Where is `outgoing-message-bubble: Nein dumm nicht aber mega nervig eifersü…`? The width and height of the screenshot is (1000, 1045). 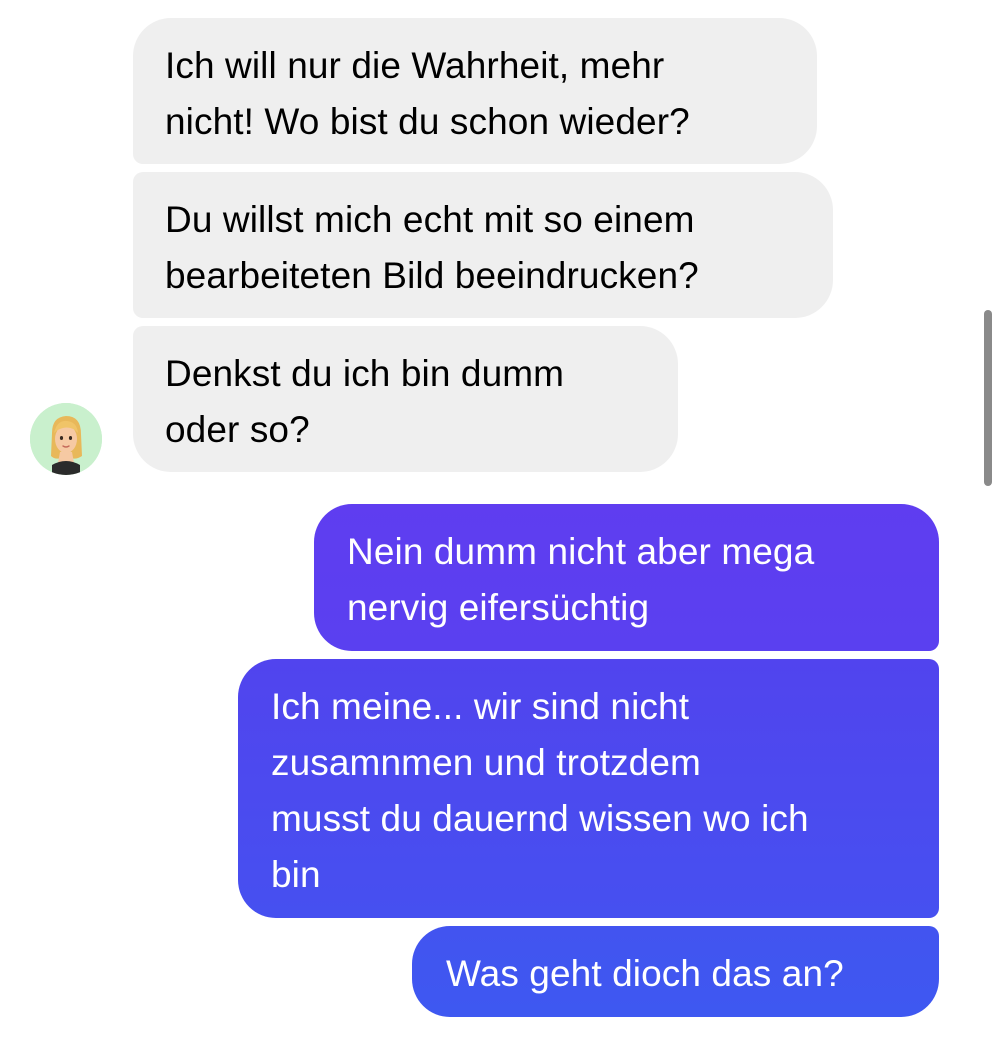 outgoing-message-bubble: Nein dumm nicht aber mega nervig eifersü… is located at coordinates (626, 577).